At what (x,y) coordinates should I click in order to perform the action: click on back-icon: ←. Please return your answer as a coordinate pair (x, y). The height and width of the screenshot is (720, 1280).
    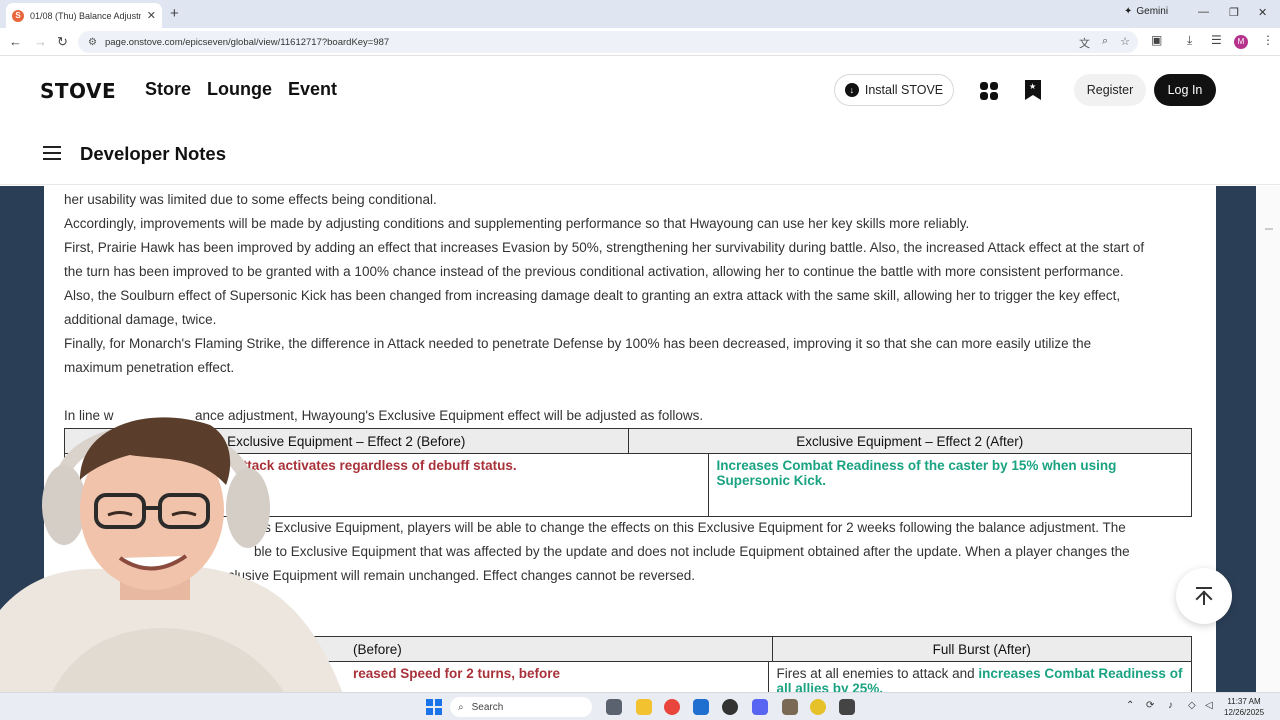
    Looking at the image, I should click on (15, 41).